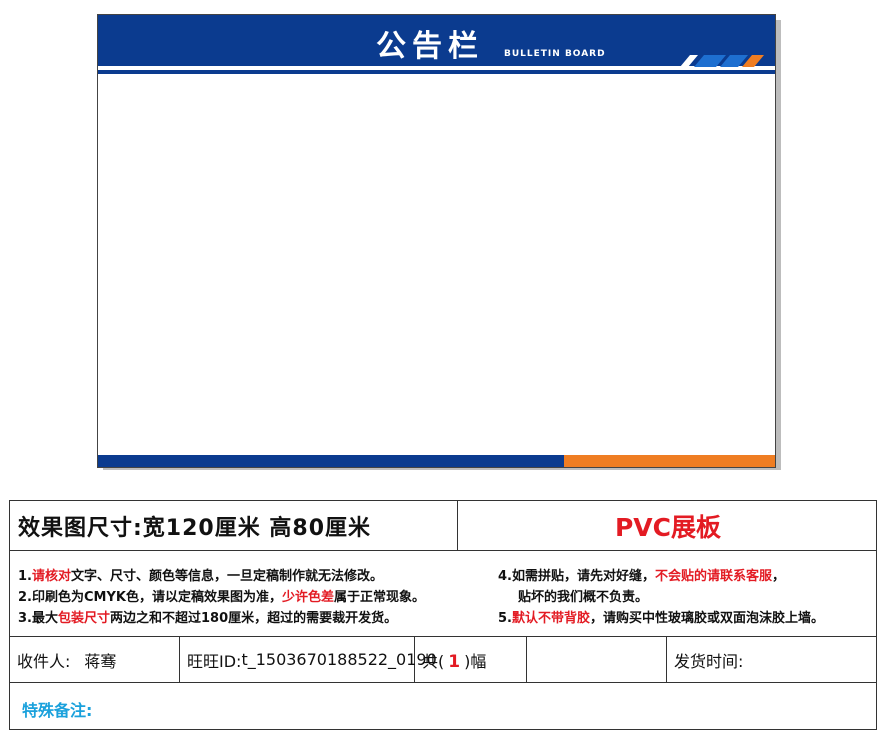 This screenshot has width=888, height=741. Describe the element at coordinates (307, 597) in the screenshot. I see `note-2-highlight: 少许色差` at that location.